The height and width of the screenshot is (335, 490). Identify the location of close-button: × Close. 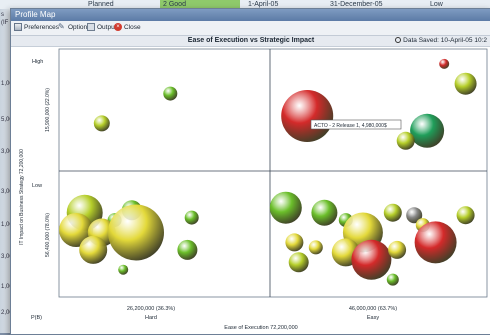
(127, 28).